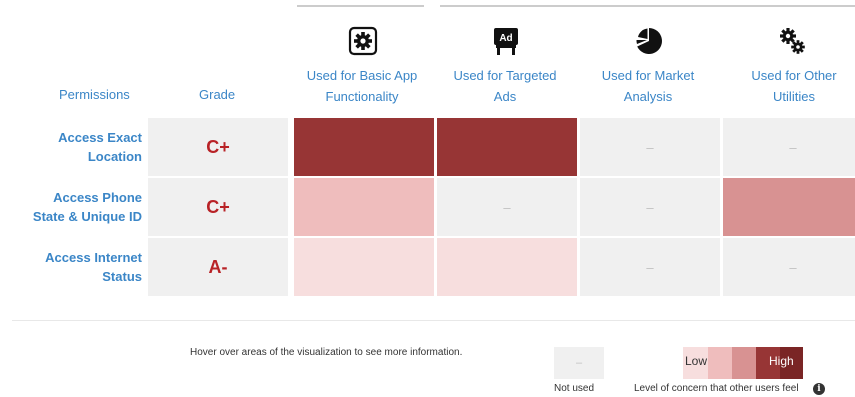 The width and height of the screenshot is (855, 397). I want to click on not-used-label: Not used, so click(574, 388).